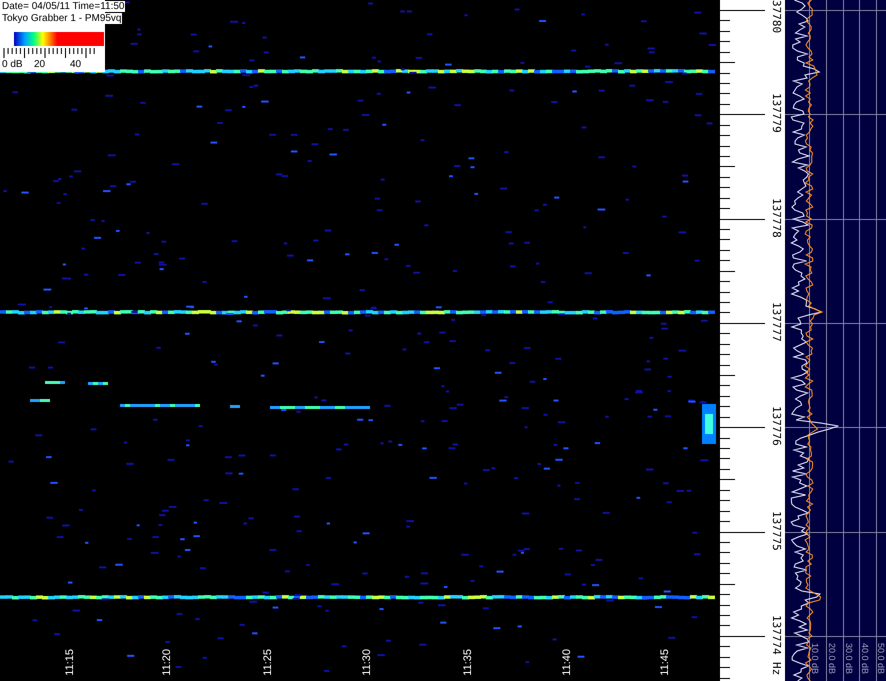 Image resolution: width=886 pixels, height=681 pixels. I want to click on scale-label: 20, so click(40, 64).